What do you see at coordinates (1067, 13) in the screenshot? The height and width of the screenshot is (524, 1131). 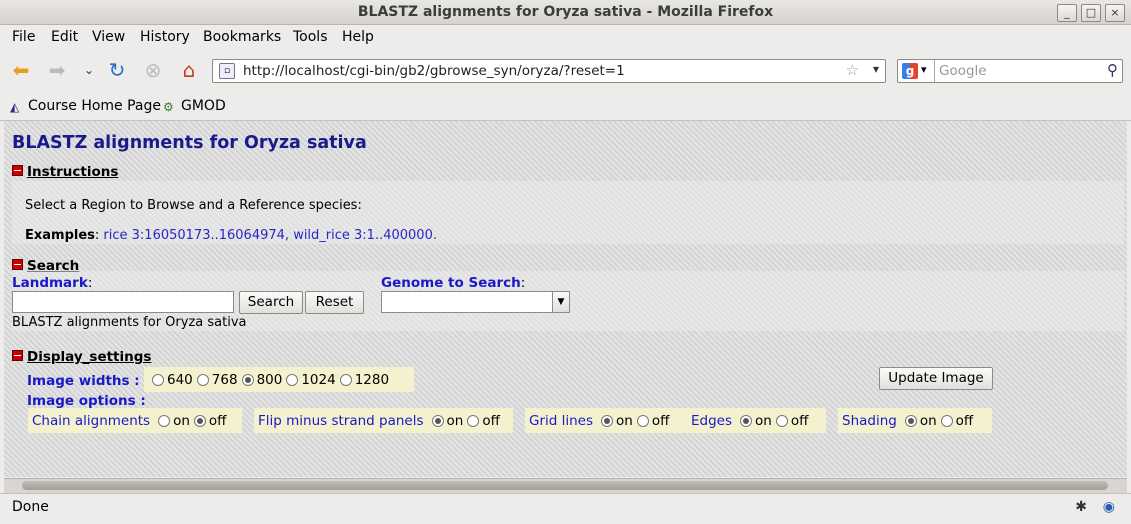 I see `minimize-button: _` at bounding box center [1067, 13].